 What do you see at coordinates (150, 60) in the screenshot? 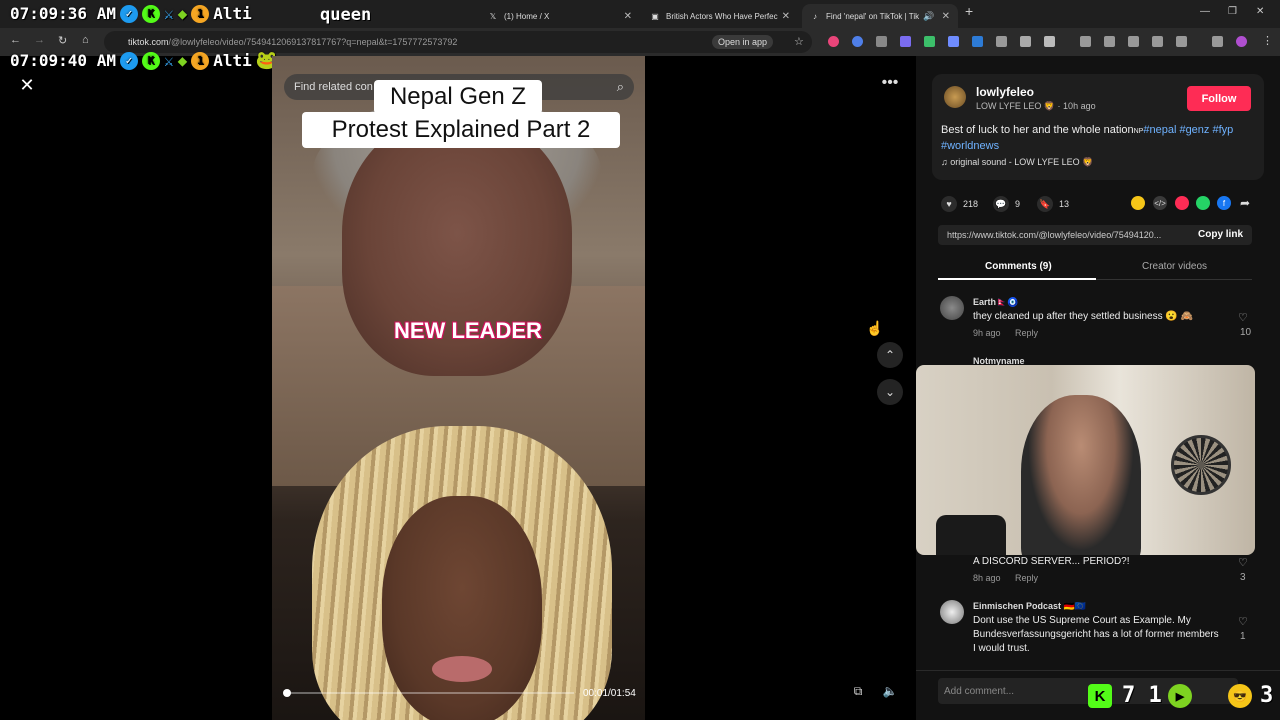
I see `kick-logo-icon: K` at bounding box center [150, 60].